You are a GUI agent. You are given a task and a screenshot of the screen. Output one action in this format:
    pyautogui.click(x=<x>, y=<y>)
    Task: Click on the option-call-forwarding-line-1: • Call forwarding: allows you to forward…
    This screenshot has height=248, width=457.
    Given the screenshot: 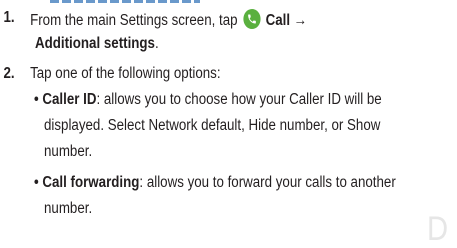 What is the action you would take?
    pyautogui.click(x=215, y=183)
    